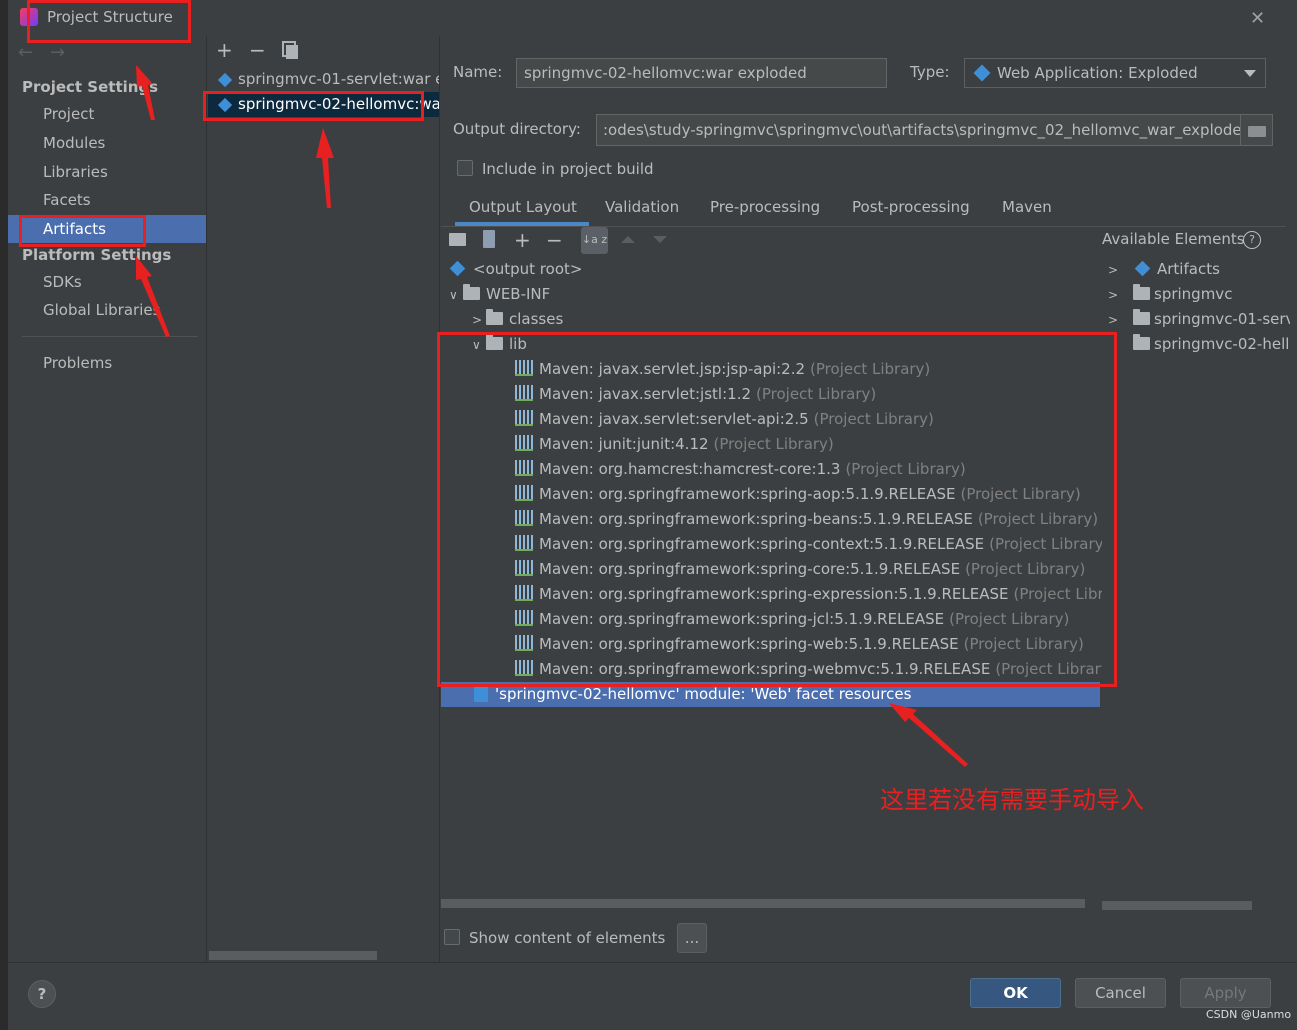 This screenshot has height=1030, width=1297. Describe the element at coordinates (145, 92) in the screenshot. I see `arrow-to-title` at that location.